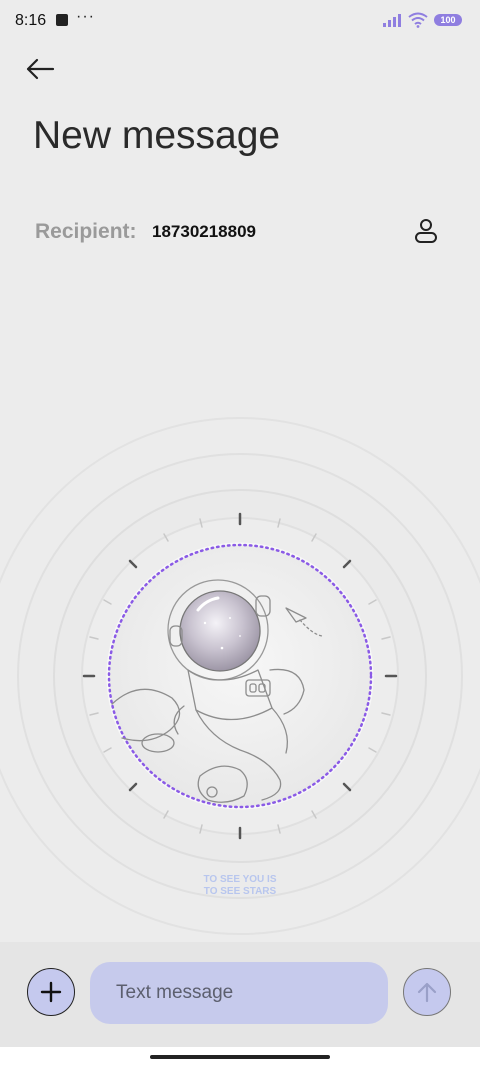  What do you see at coordinates (85, 16) in the screenshot?
I see `more-notifications-indicator: ···` at bounding box center [85, 16].